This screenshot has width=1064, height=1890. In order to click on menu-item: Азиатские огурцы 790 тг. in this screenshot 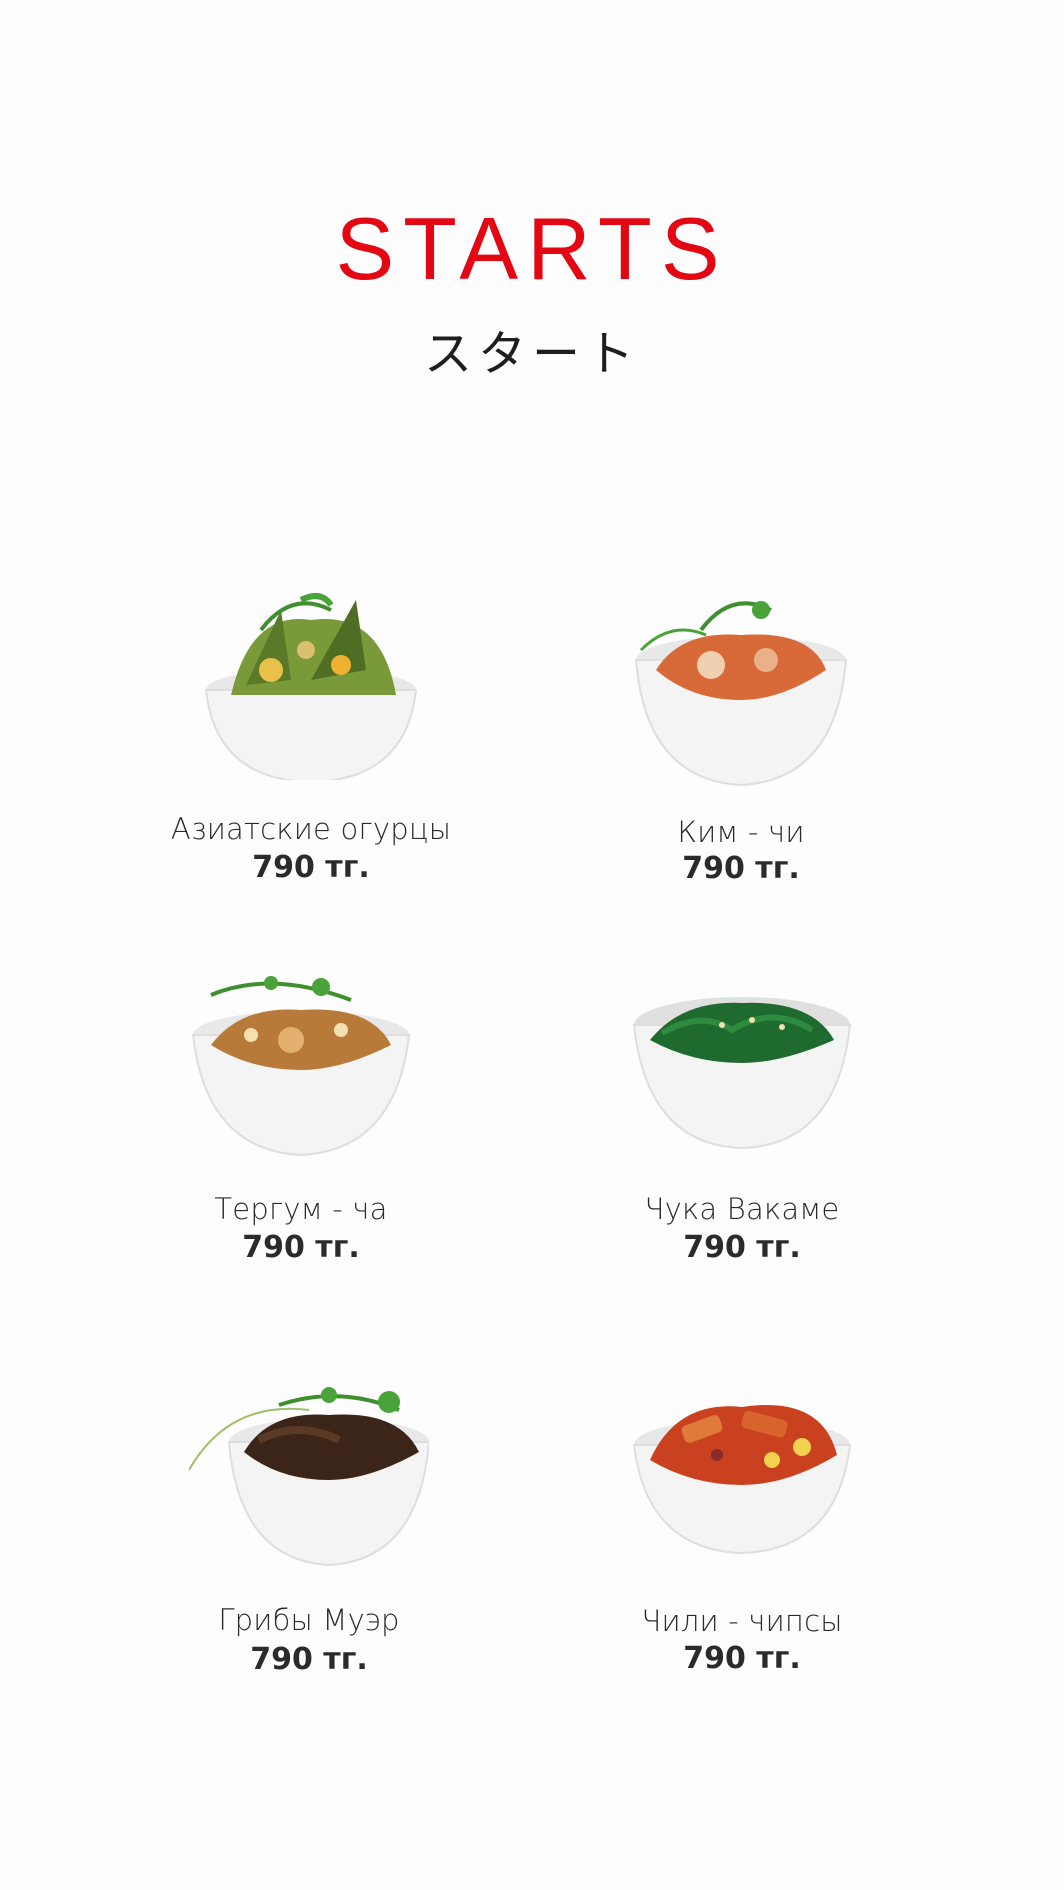, I will do `click(311, 740)`.